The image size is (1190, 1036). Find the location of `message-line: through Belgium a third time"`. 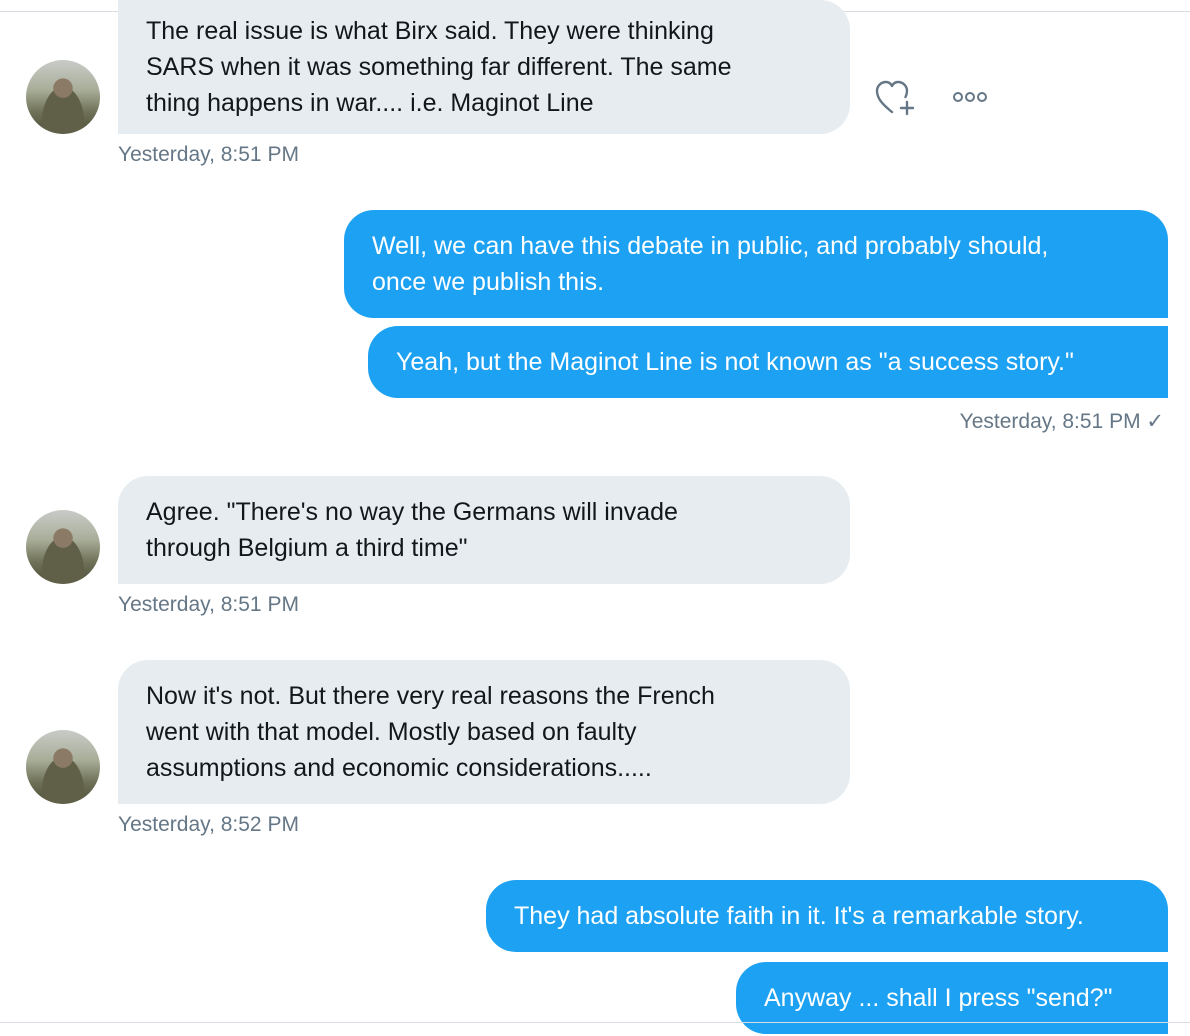

message-line: through Belgium a third time" is located at coordinates (307, 548).